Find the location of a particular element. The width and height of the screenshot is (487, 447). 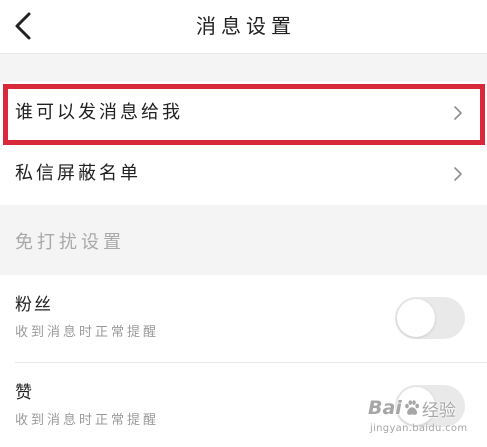

header: 消息设置 is located at coordinates (243, 27).